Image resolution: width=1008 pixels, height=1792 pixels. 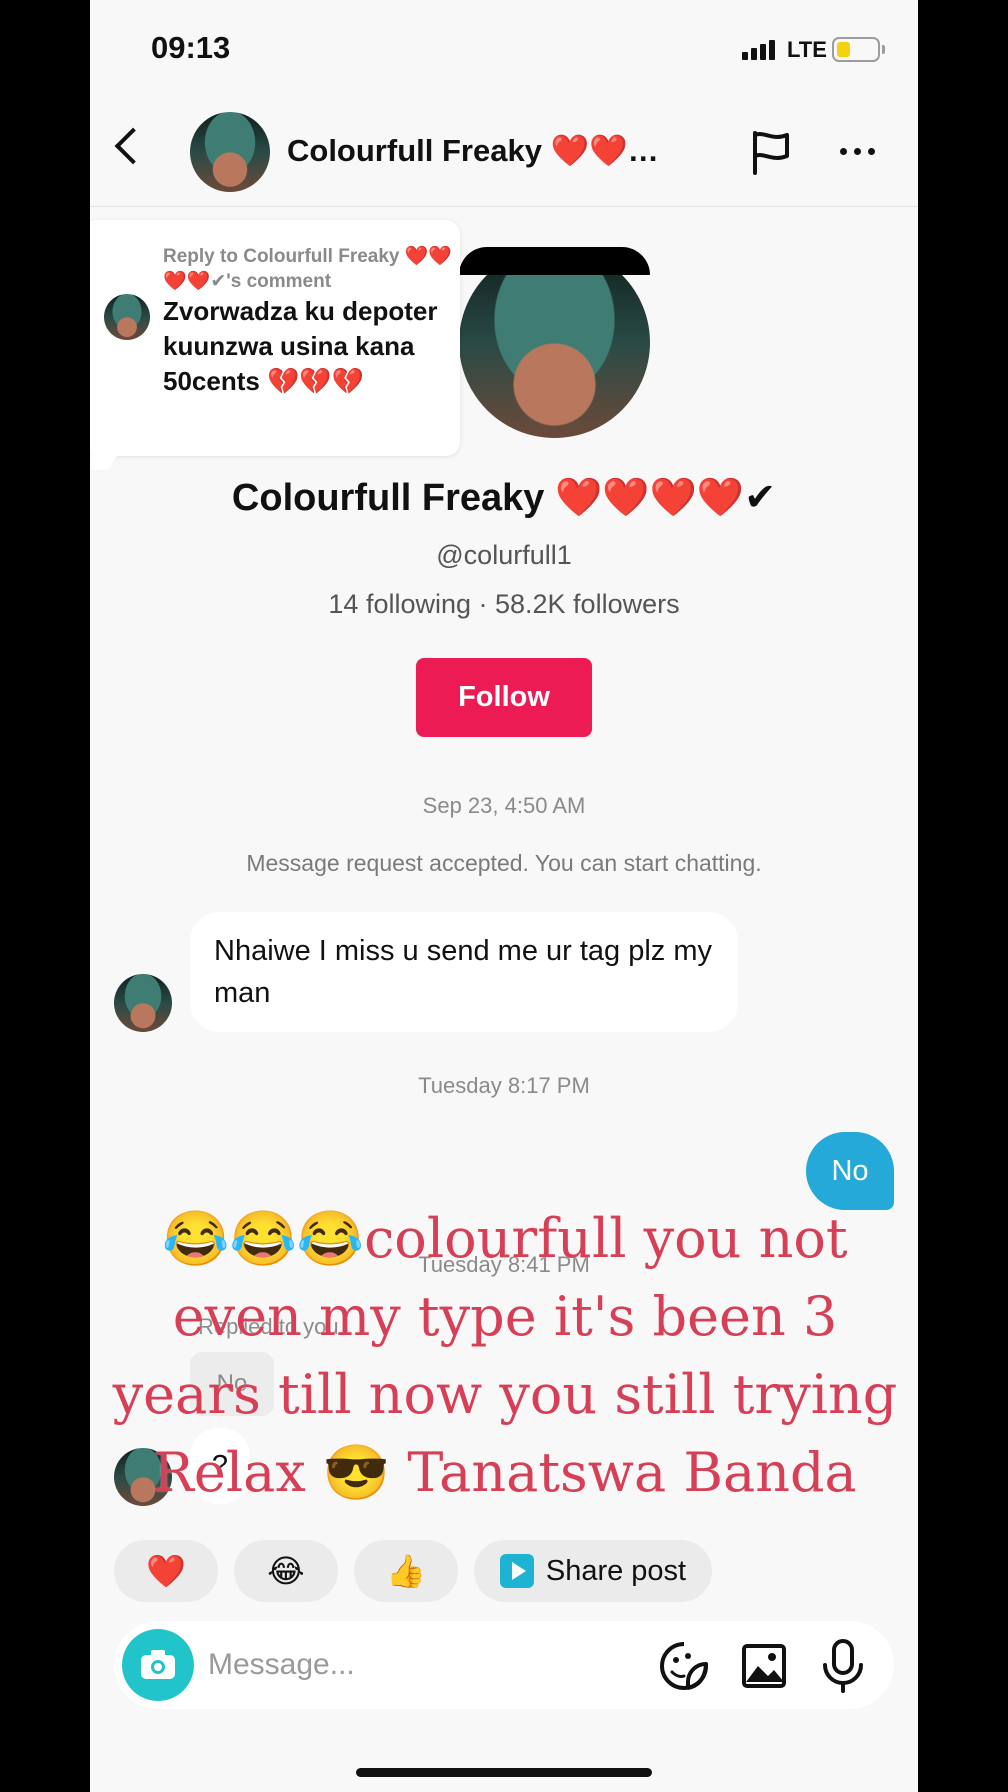 I want to click on sender-avatar, so click(x=143, y=1003).